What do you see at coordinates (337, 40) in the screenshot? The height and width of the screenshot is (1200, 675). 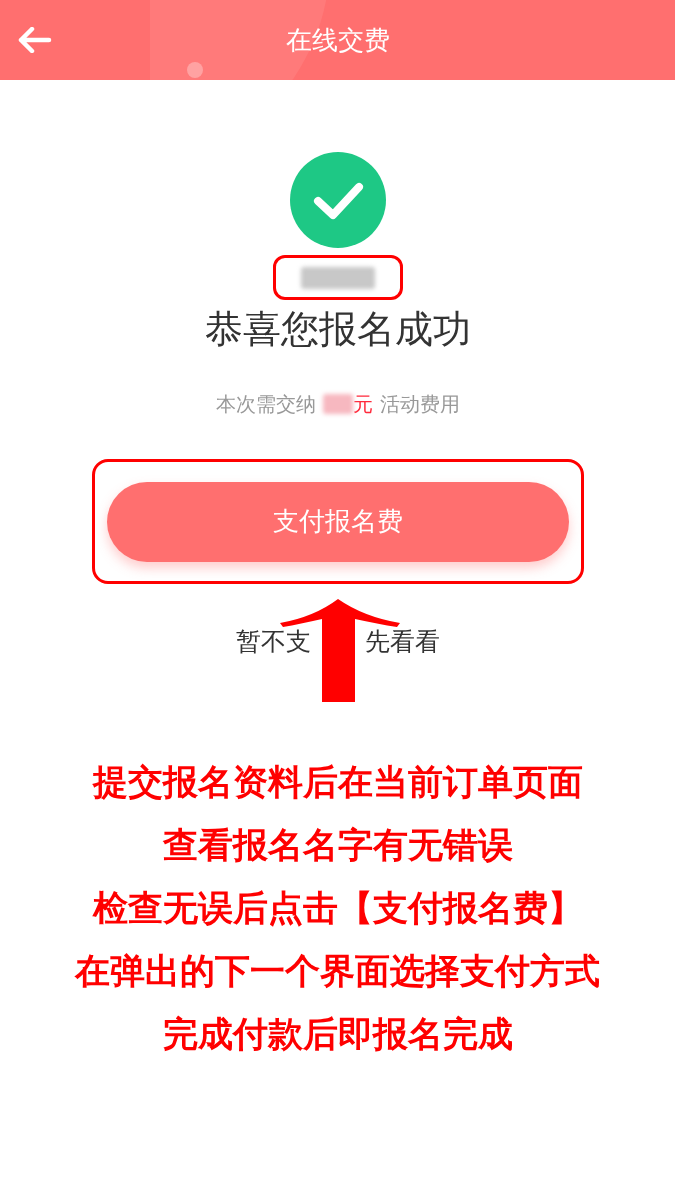 I see `page-title: 在线交费` at bounding box center [337, 40].